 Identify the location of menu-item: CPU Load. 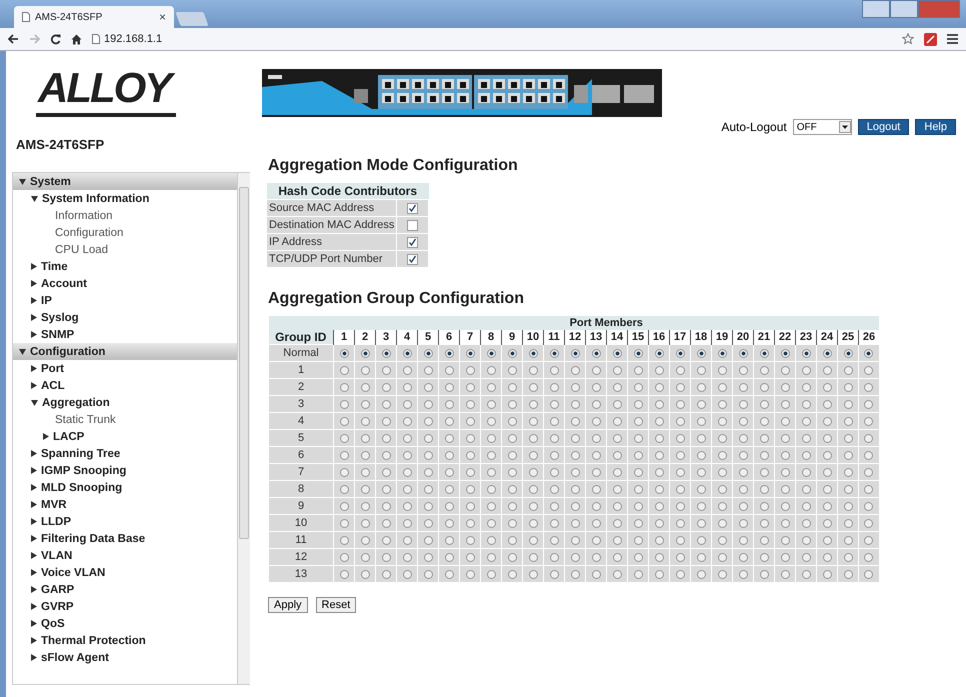
(125, 249).